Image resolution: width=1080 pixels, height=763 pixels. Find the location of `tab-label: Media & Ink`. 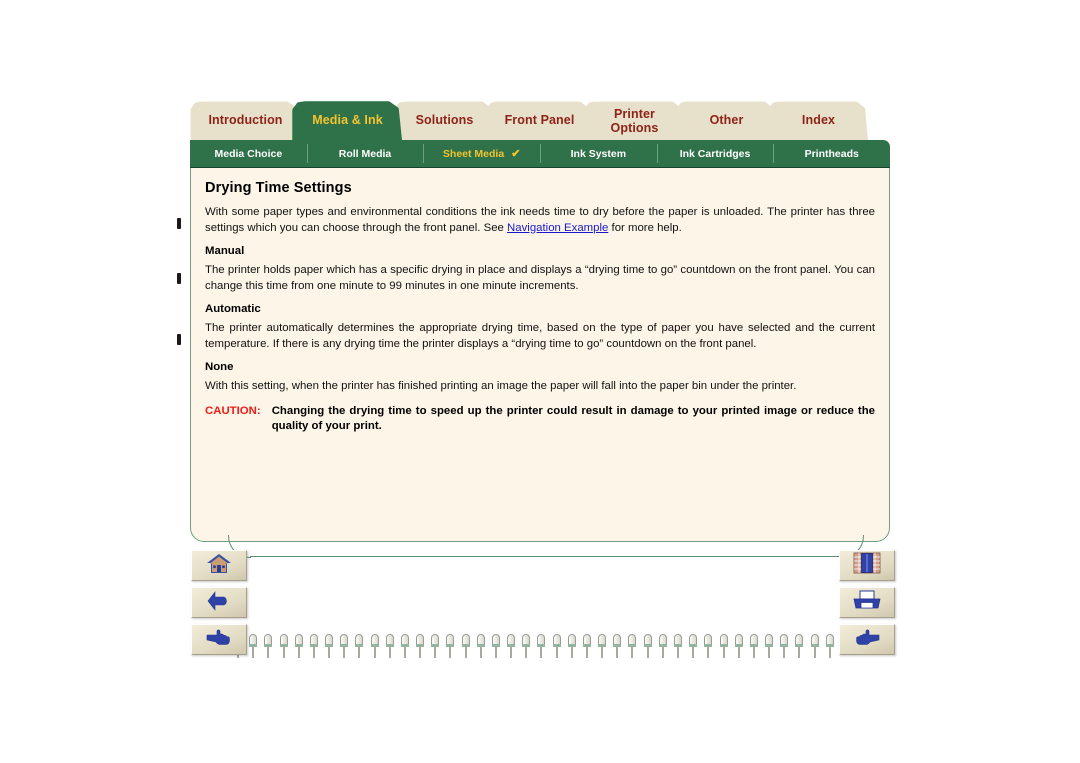

tab-label: Media & Ink is located at coordinates (347, 120).